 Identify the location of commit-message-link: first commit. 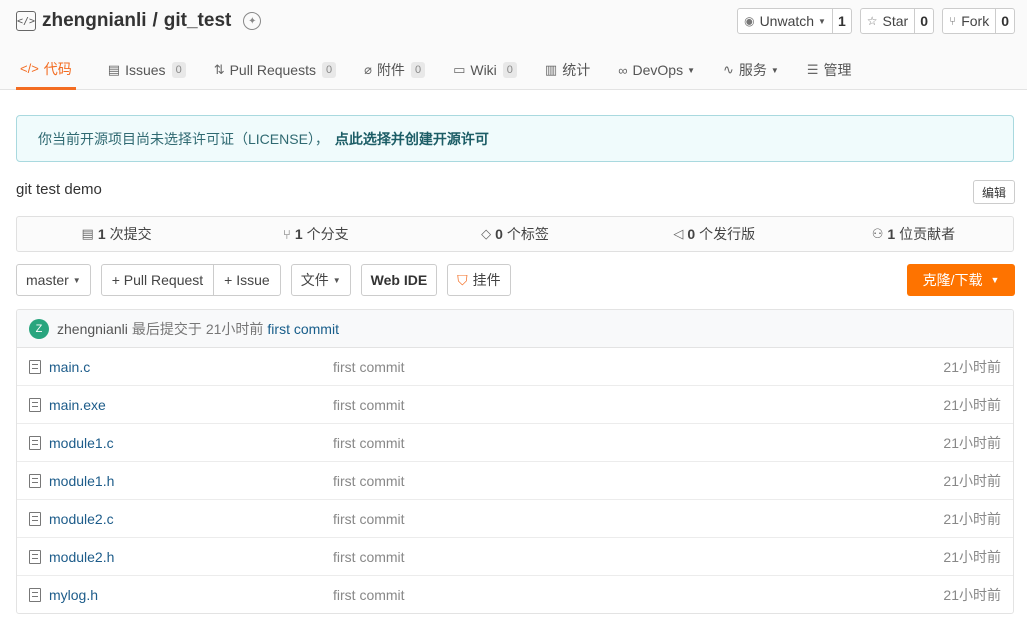
(303, 329).